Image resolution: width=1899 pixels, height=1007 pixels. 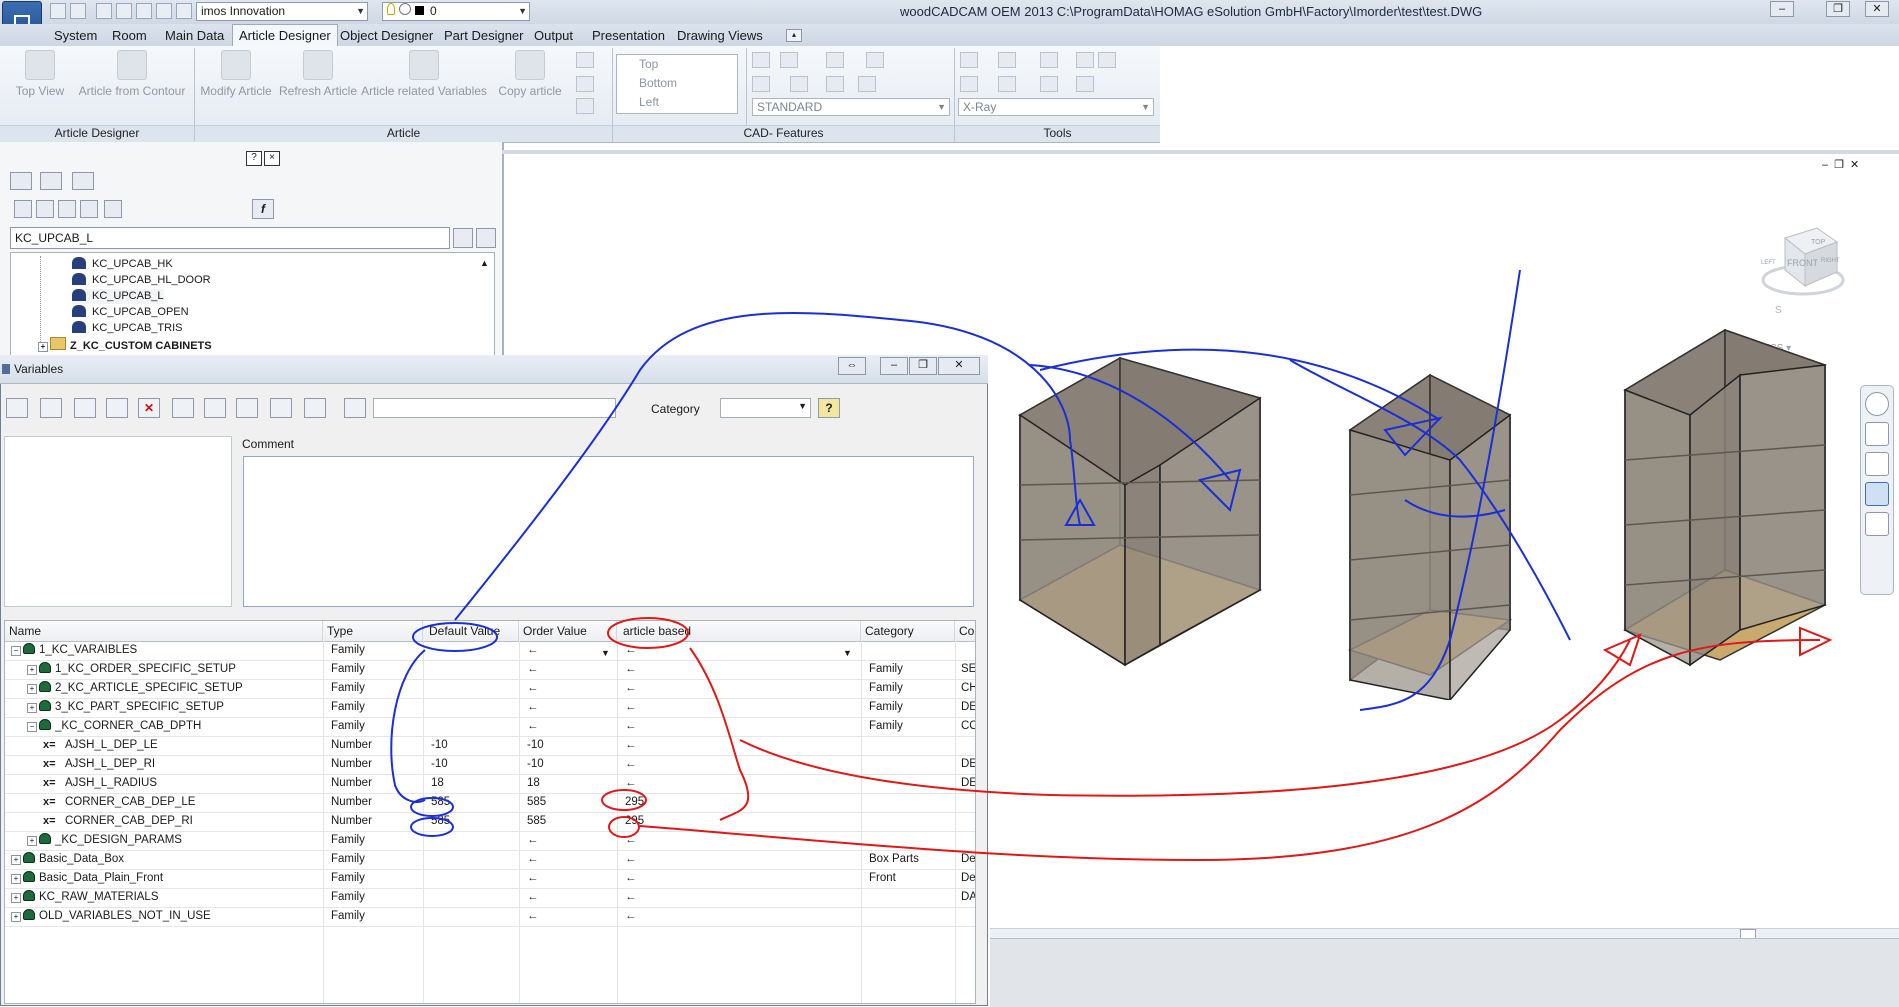 I want to click on table-tool-icon, so click(x=1007, y=84).